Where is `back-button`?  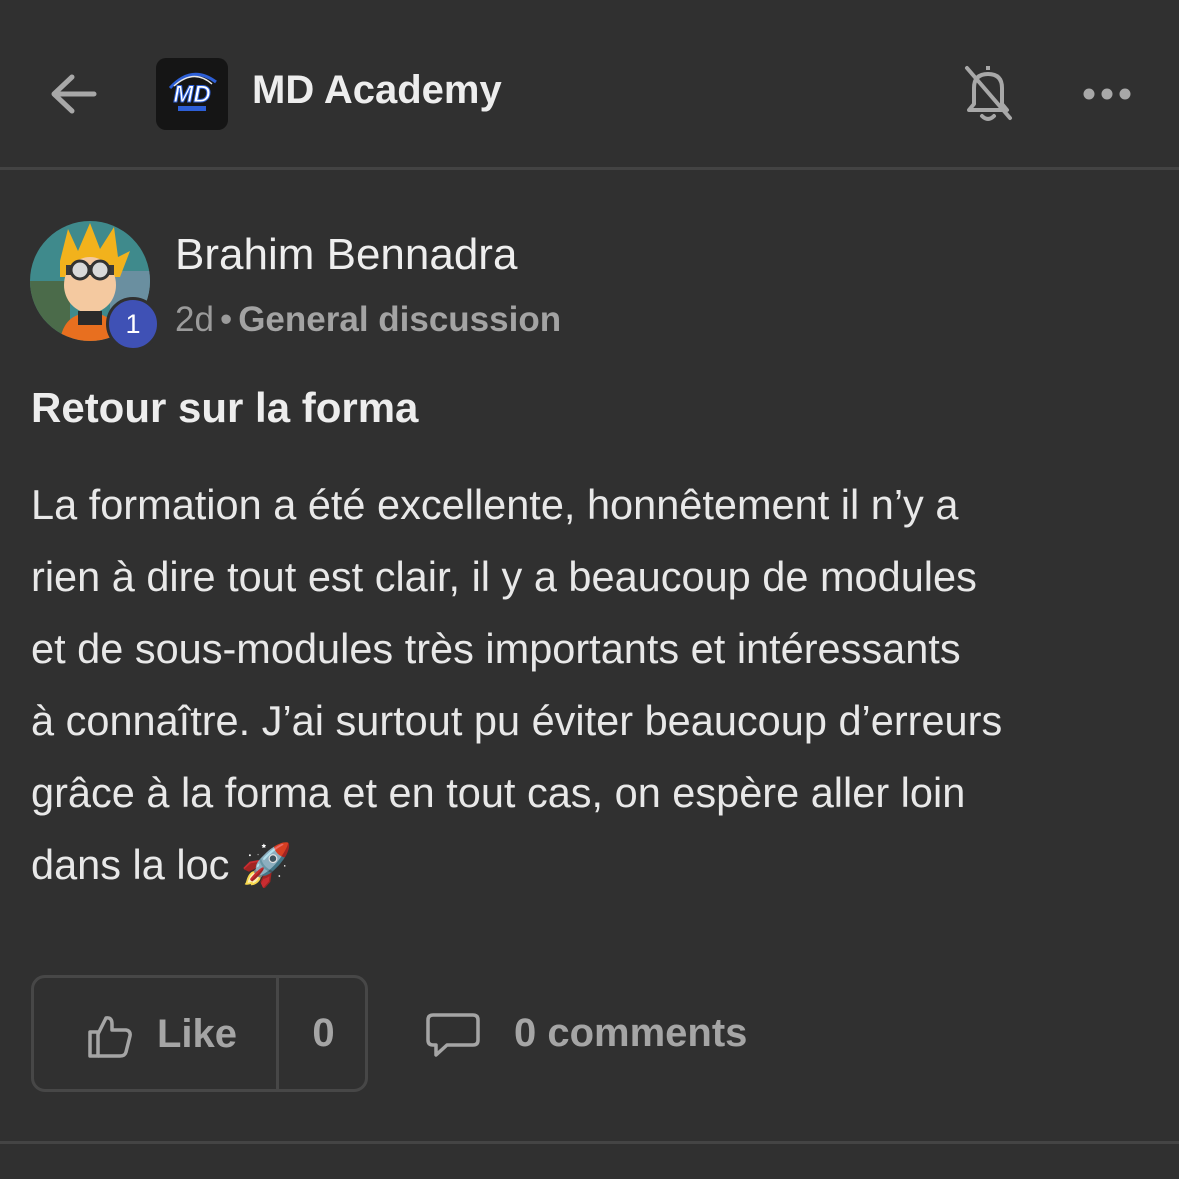
back-button is located at coordinates (74, 94).